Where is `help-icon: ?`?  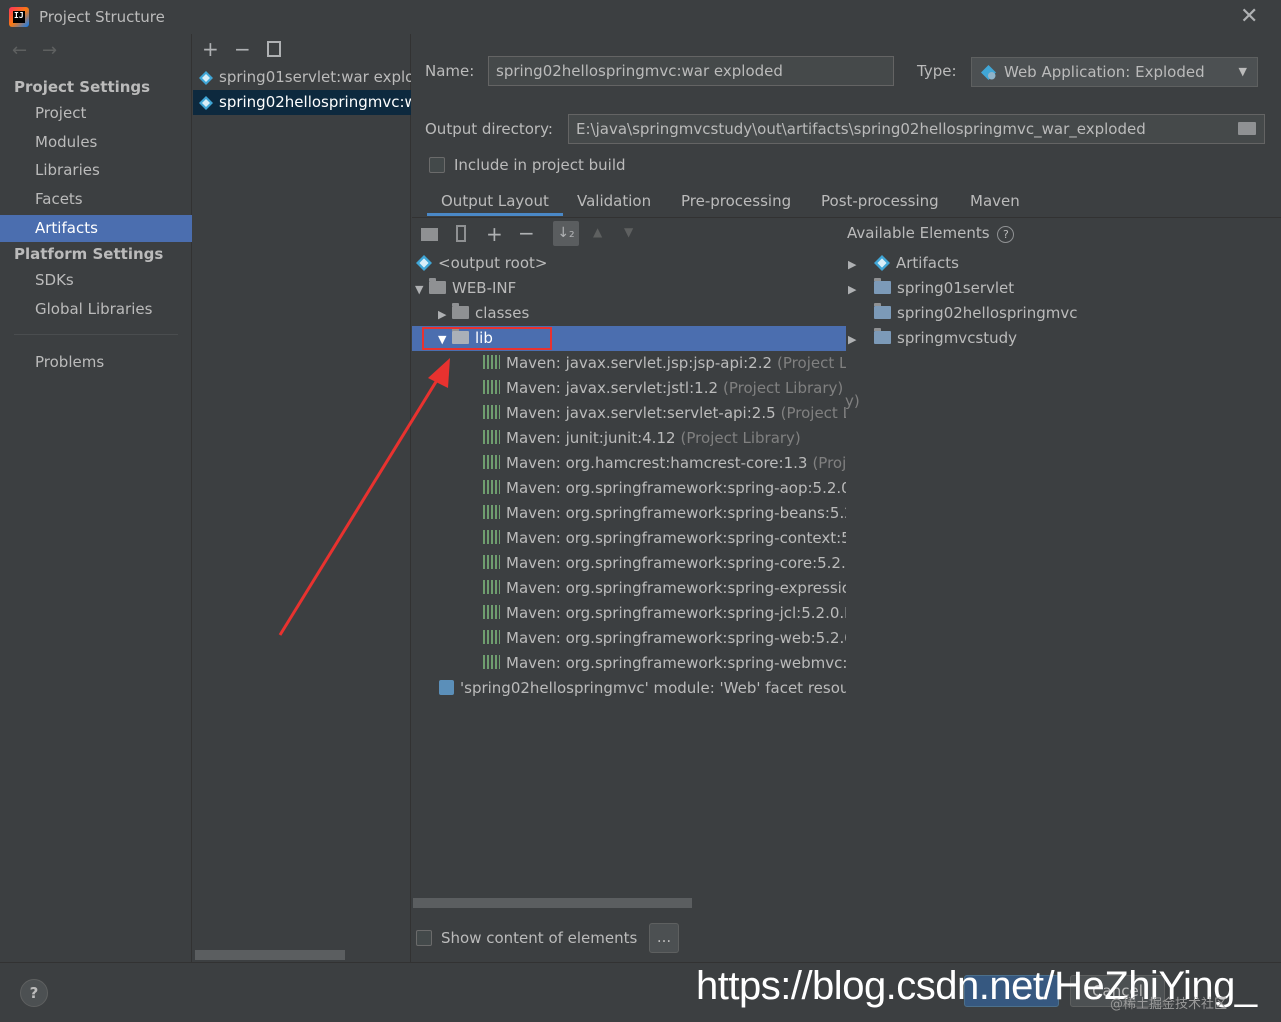
help-icon: ? is located at coordinates (1006, 234).